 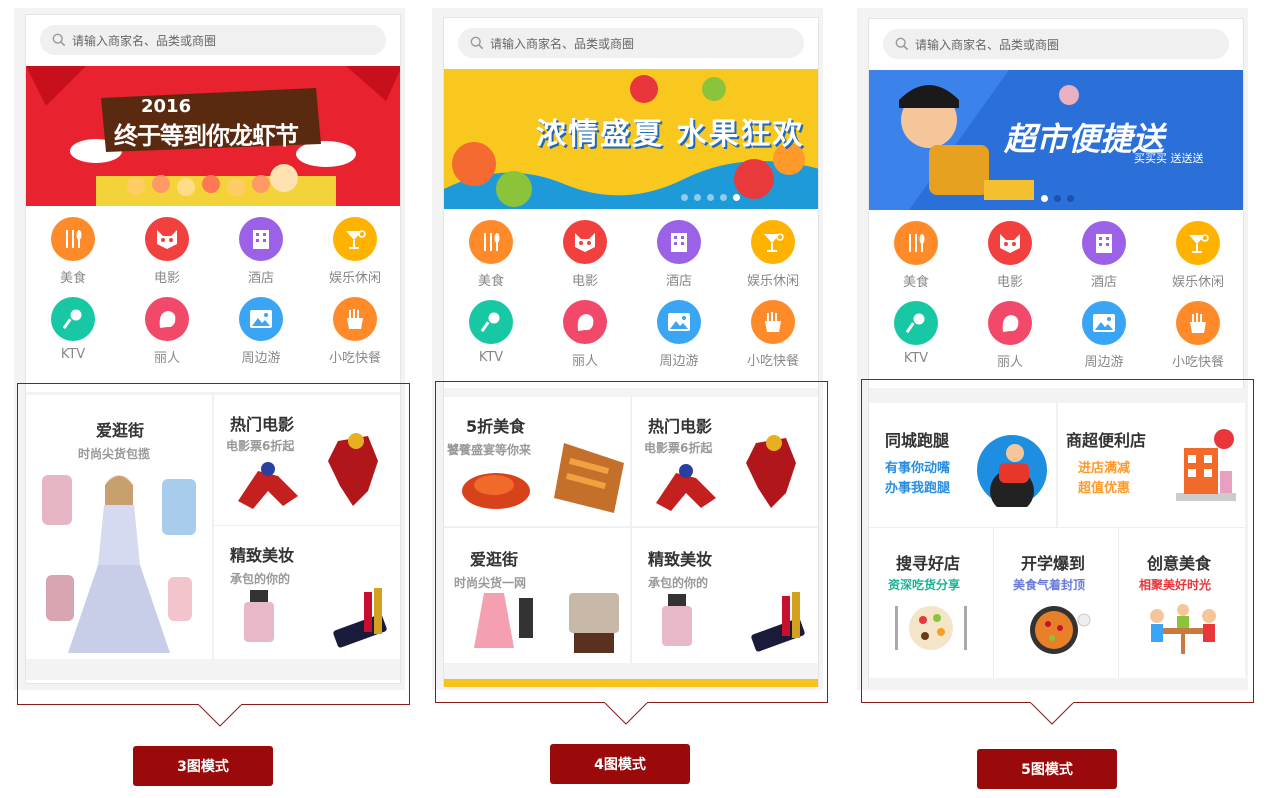 I want to click on cell-title: 创意美食, so click(x=1179, y=563).